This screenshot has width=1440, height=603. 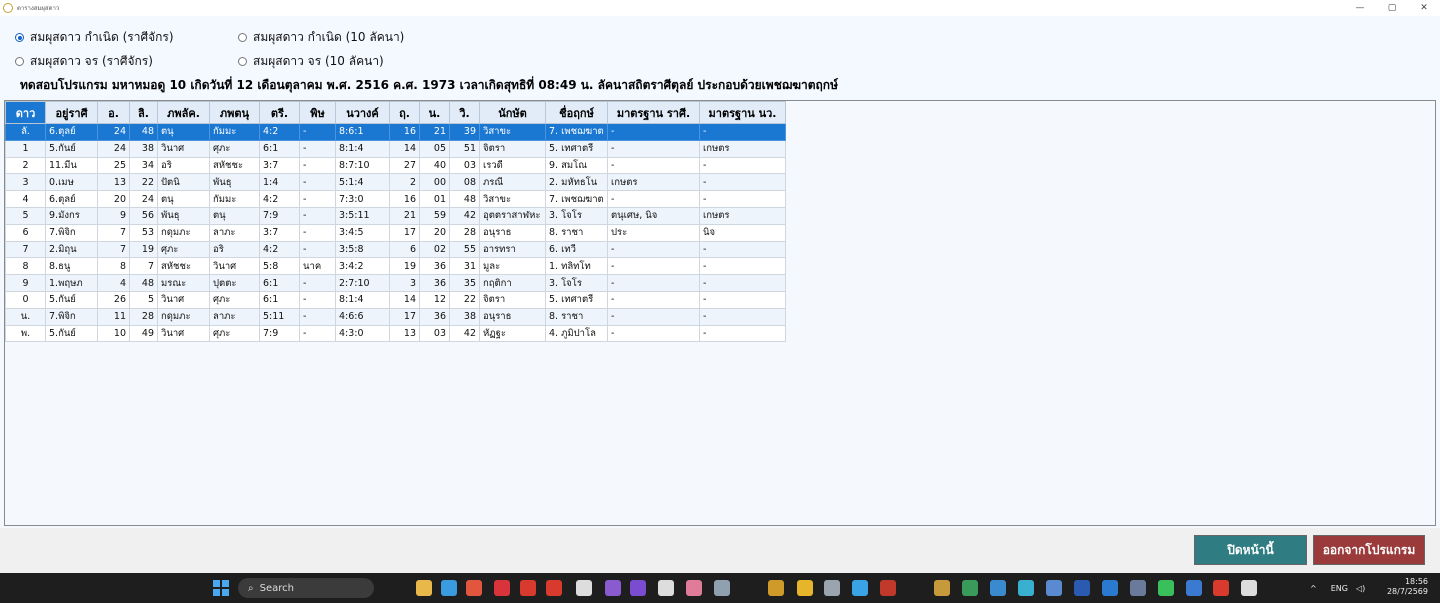 I want to click on table-cell: 55, so click(x=464, y=249).